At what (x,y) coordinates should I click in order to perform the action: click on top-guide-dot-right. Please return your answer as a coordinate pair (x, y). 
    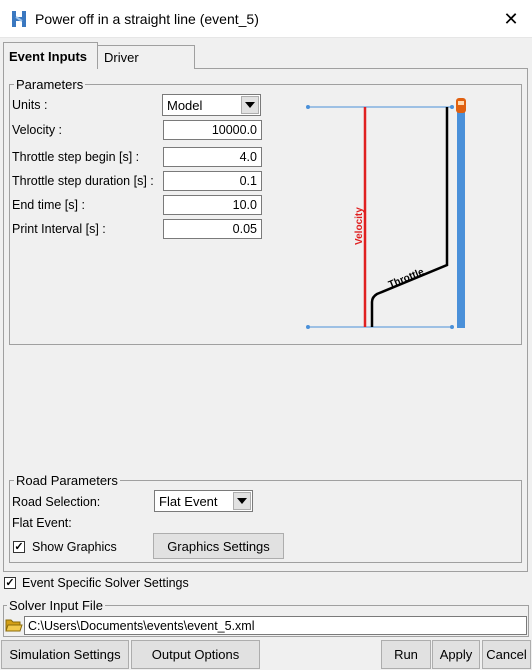
    Looking at the image, I should click on (452, 107).